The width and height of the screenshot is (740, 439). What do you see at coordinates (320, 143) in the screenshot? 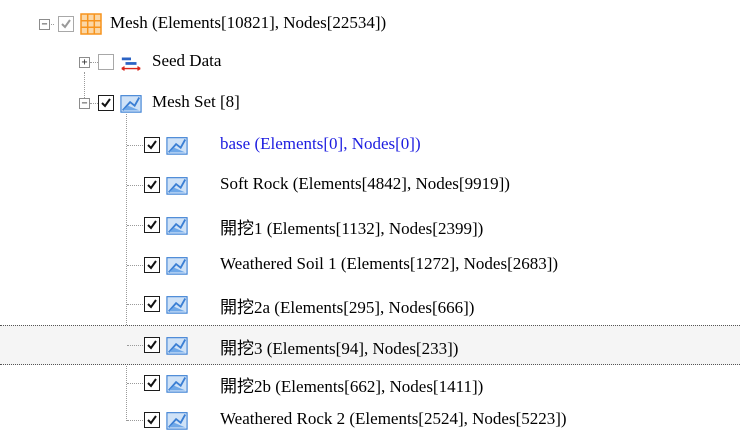
I see `tree-node-label: base (Elements[0], Nodes[0])` at bounding box center [320, 143].